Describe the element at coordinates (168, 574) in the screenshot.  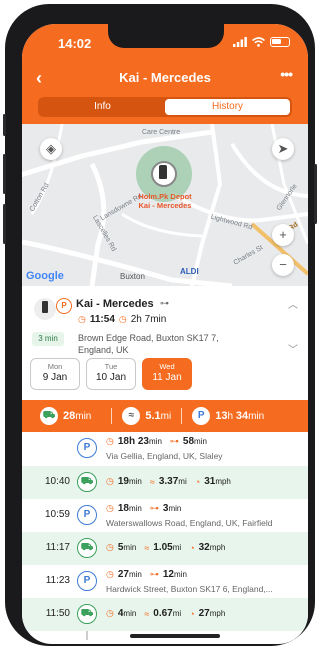
I see `ignition-value: 12` at that location.